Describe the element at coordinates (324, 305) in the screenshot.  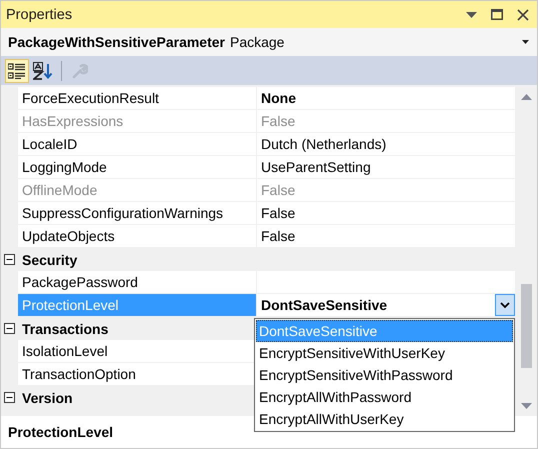
I see `value-text: DontSaveSensitive` at that location.